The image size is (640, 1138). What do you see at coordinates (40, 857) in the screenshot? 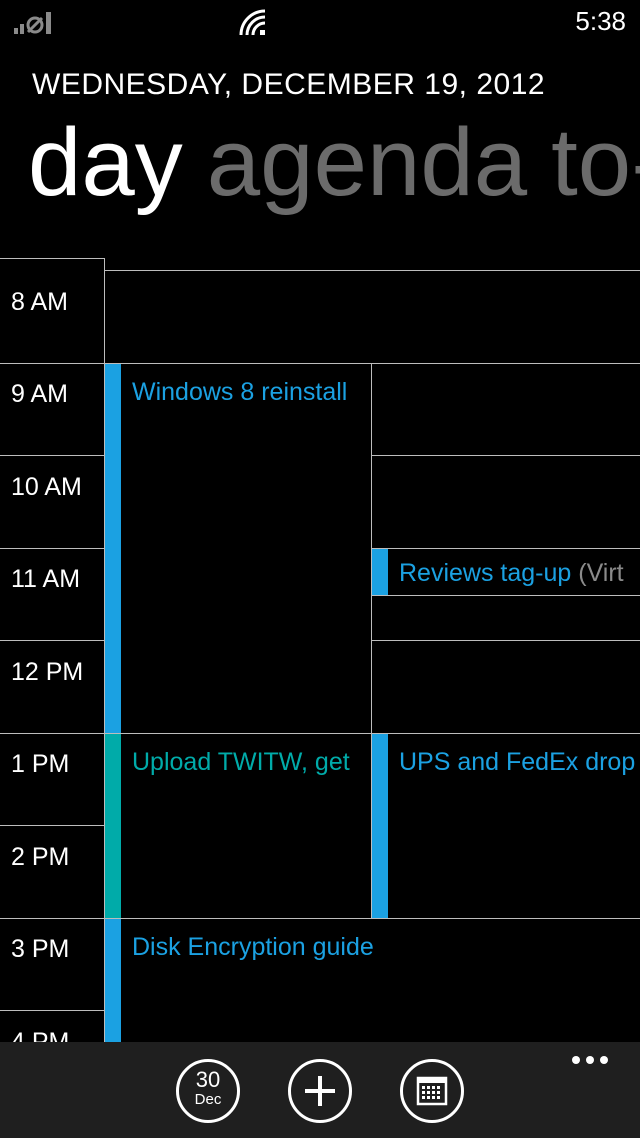
I see `hour-label: 2 PM` at bounding box center [40, 857].